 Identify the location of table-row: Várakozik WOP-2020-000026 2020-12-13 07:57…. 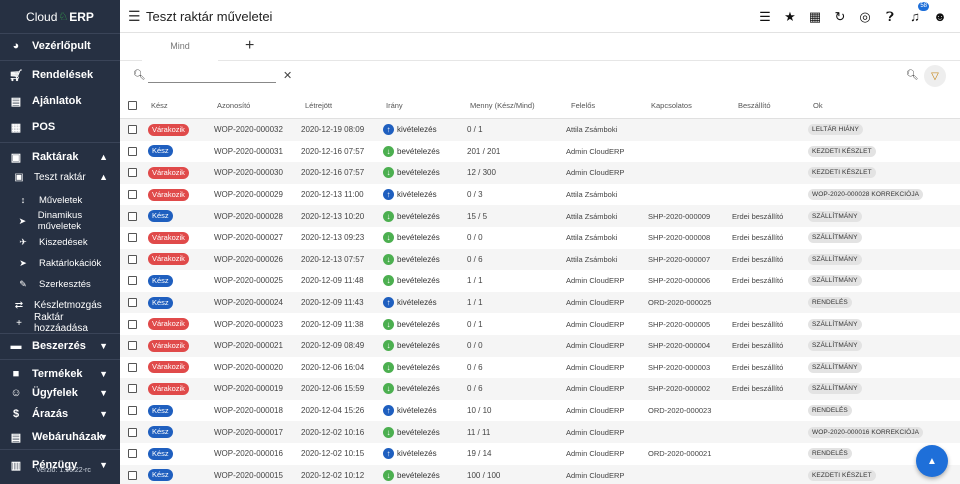
(540, 259).